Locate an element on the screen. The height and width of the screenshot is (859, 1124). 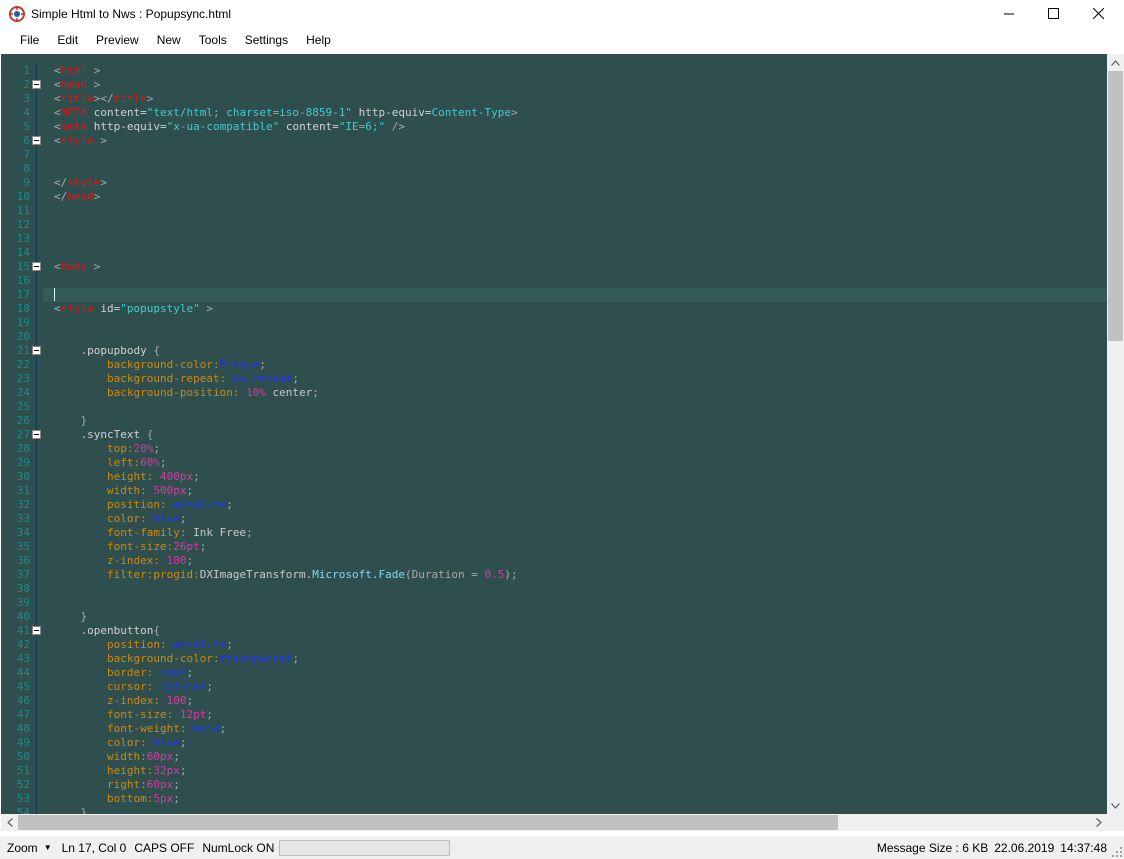
line-number: 40 is located at coordinates (23, 616).